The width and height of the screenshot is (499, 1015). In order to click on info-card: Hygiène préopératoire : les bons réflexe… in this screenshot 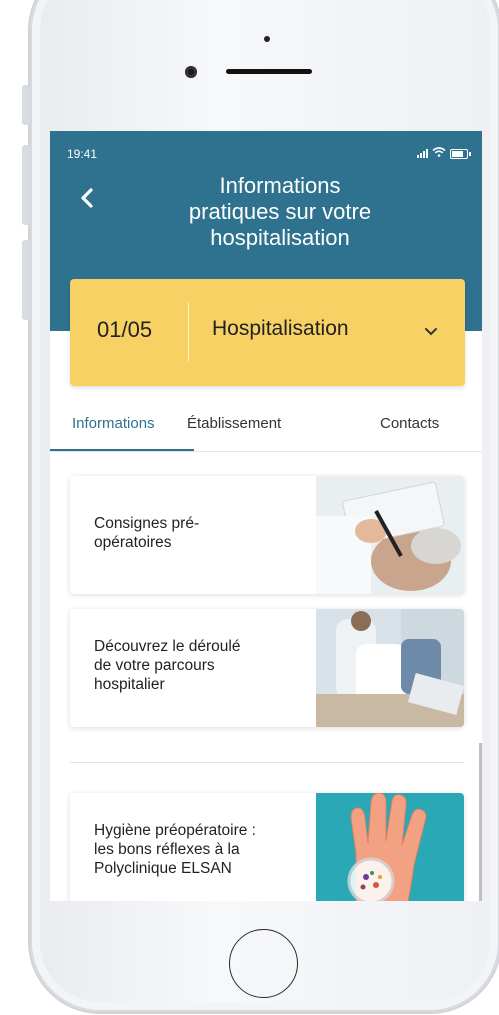, I will do `click(267, 847)`.